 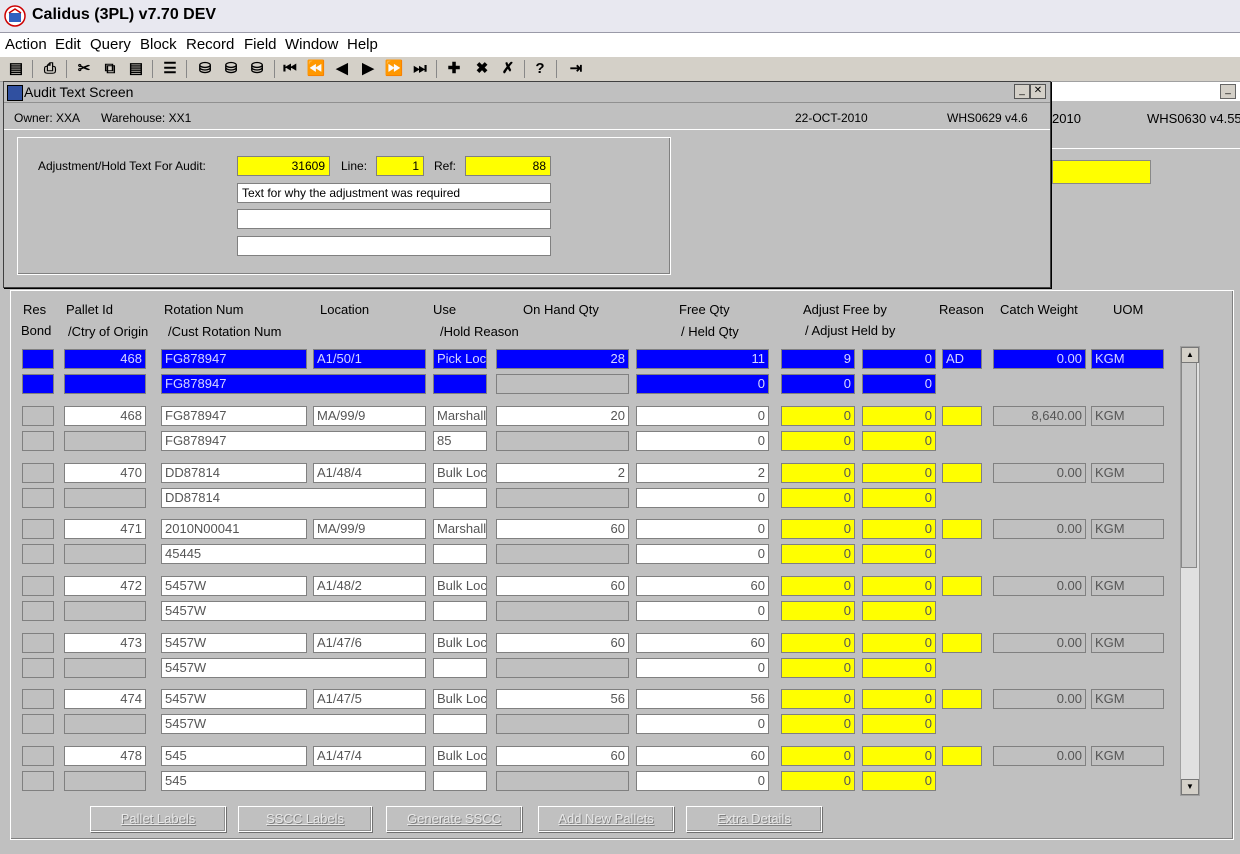 I want to click on row-1-use-field: Pick Loc, so click(x=460, y=359).